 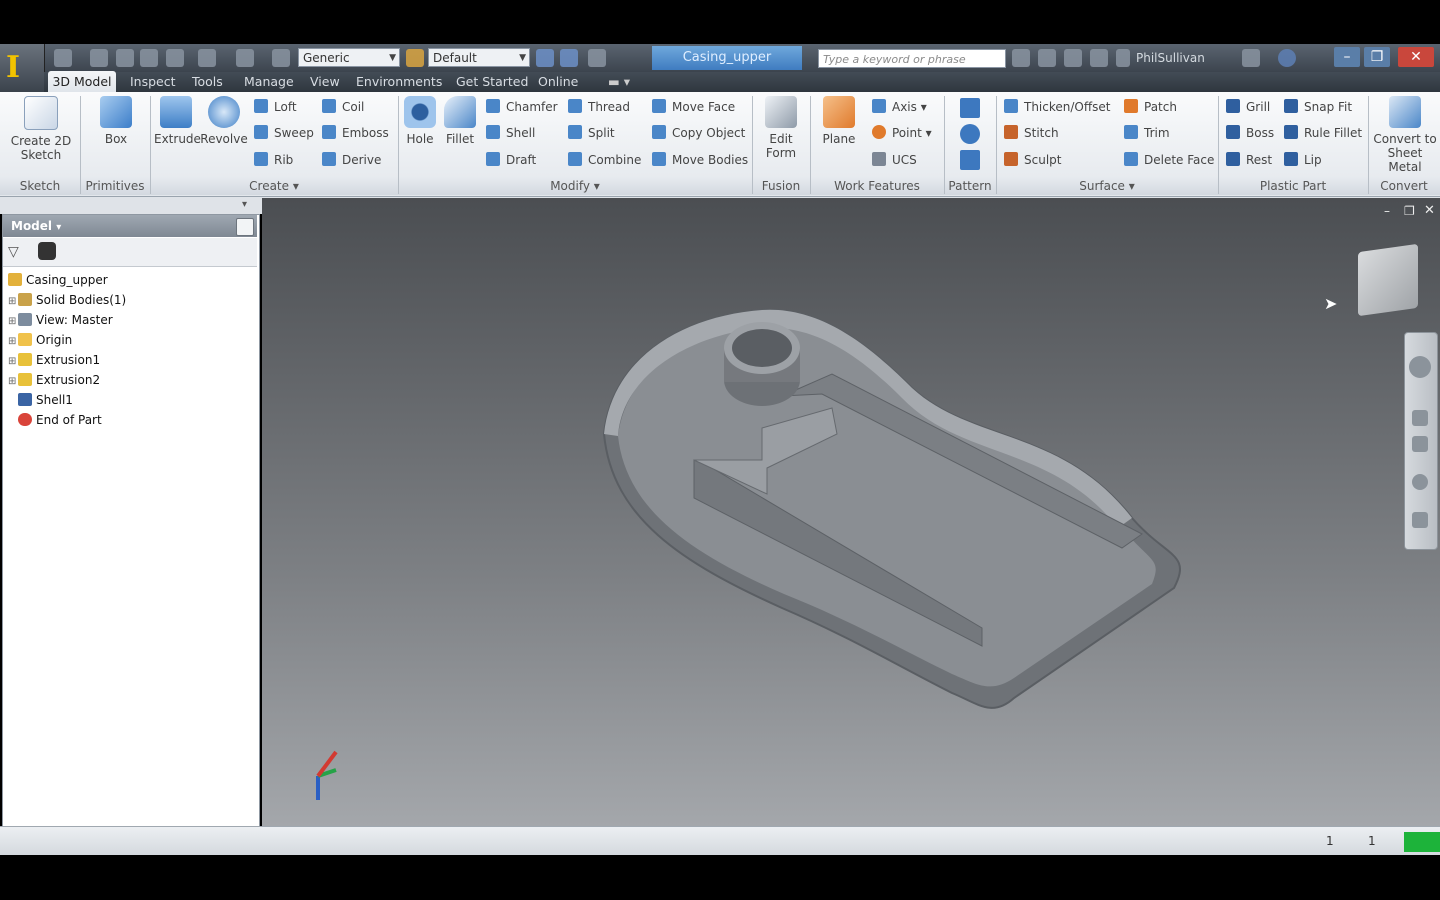 I want to click on close-button: ✕, so click(x=1416, y=57).